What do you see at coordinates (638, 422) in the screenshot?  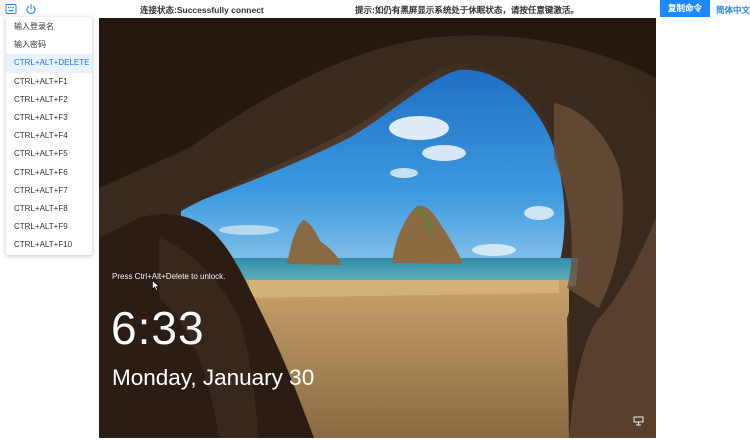 I see `ease-of-access-icon` at bounding box center [638, 422].